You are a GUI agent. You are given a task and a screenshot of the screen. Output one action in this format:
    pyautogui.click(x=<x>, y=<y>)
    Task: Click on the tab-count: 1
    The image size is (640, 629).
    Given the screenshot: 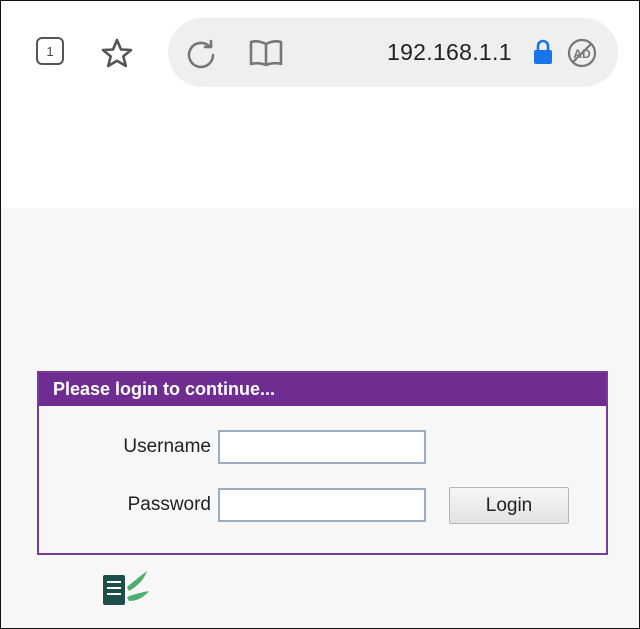 What is the action you would take?
    pyautogui.click(x=50, y=51)
    